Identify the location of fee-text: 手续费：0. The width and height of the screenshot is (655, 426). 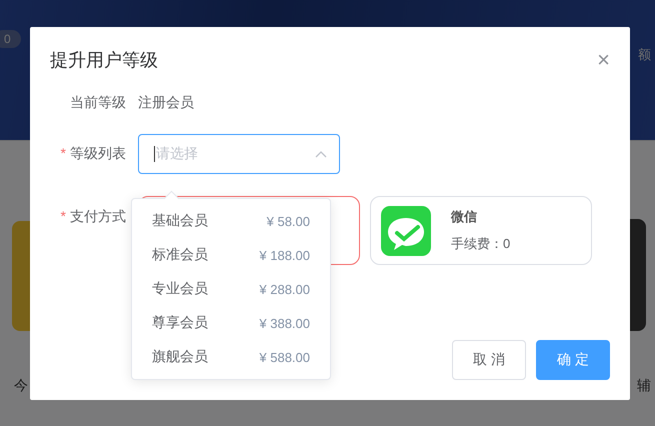
(480, 244).